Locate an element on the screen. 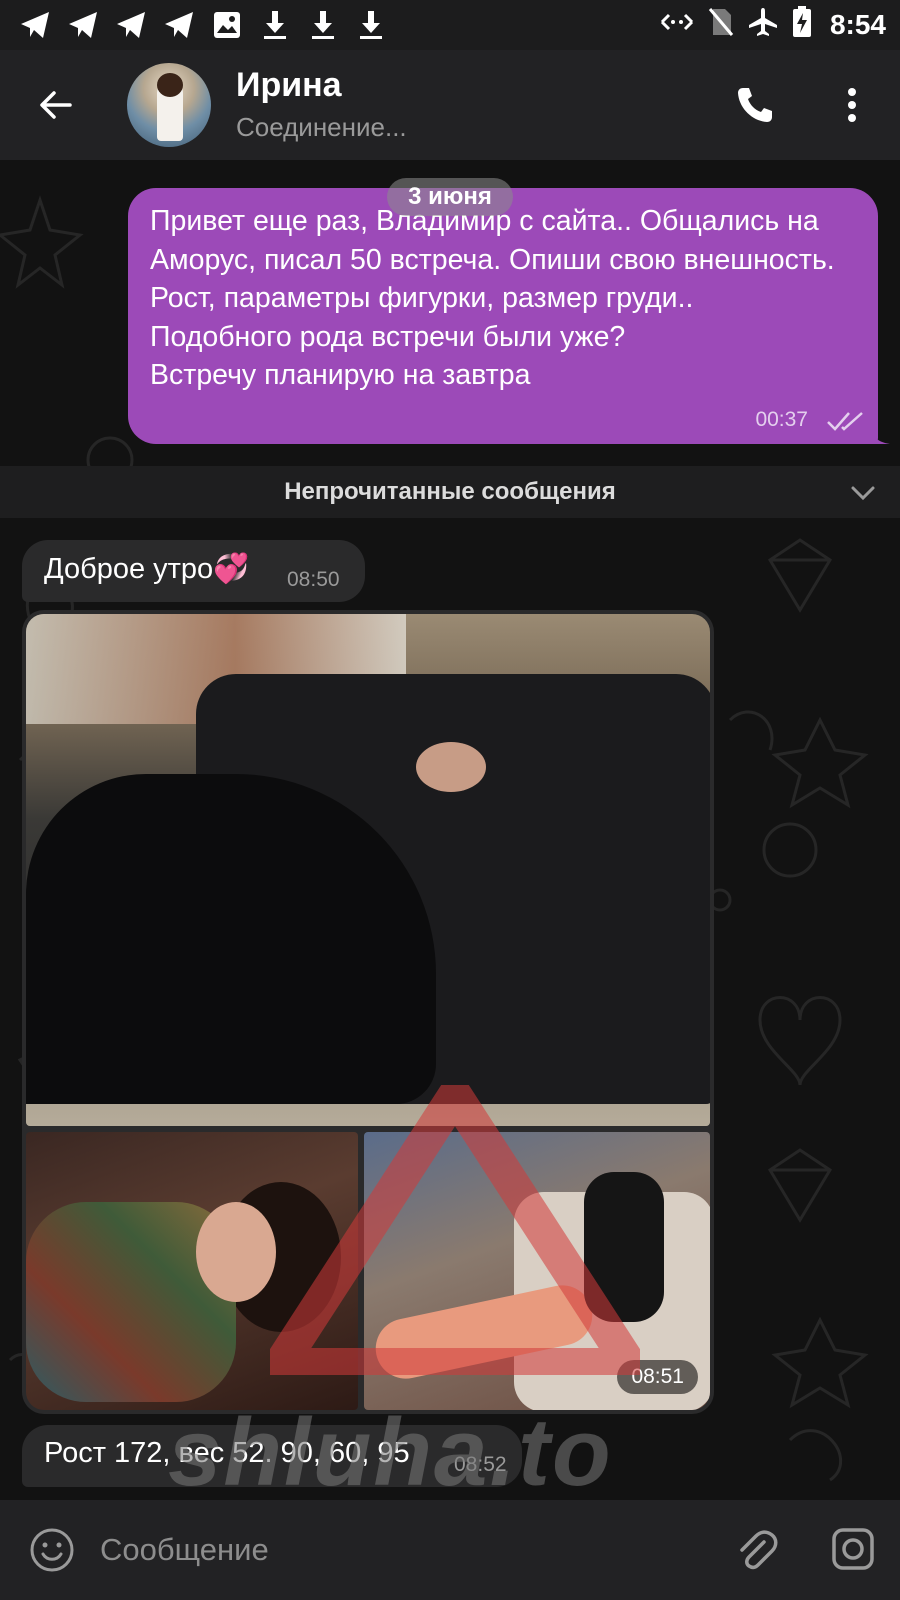 Image resolution: width=900 pixels, height=1600 pixels. message-input-bar is located at coordinates (450, 1550).